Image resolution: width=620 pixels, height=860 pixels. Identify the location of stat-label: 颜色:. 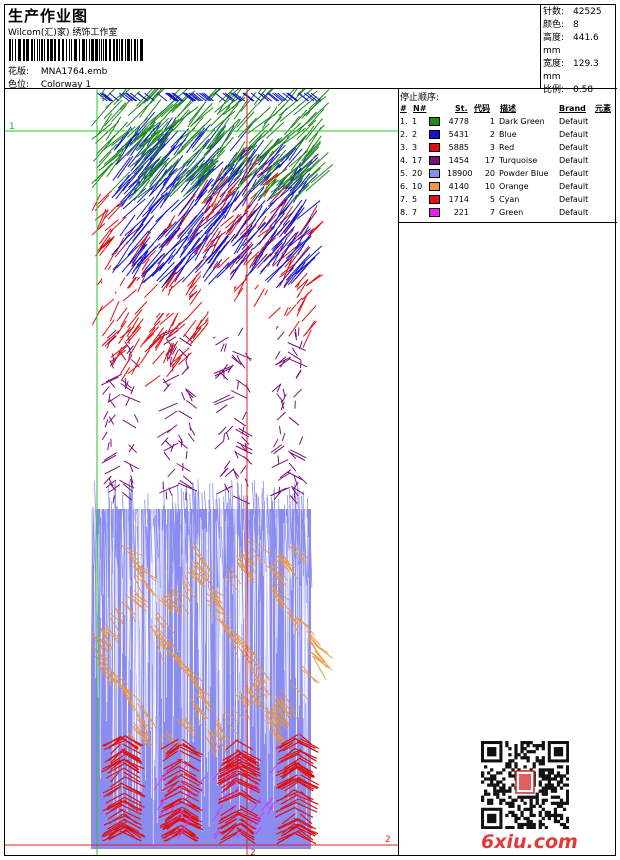
(554, 25).